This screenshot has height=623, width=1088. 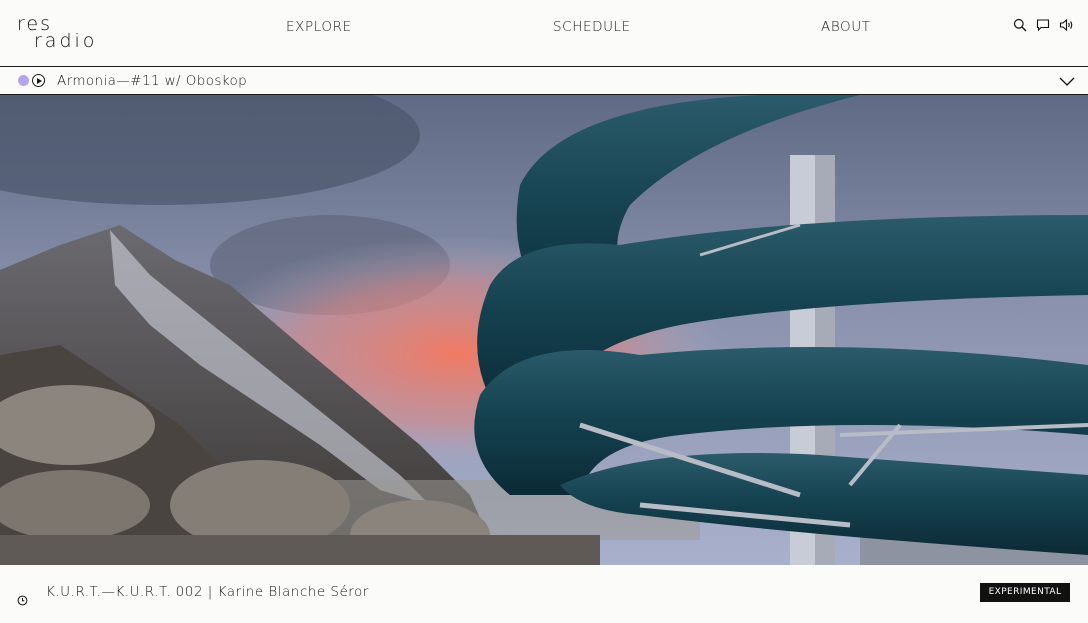 I want to click on volume-icon, so click(x=1066, y=24).